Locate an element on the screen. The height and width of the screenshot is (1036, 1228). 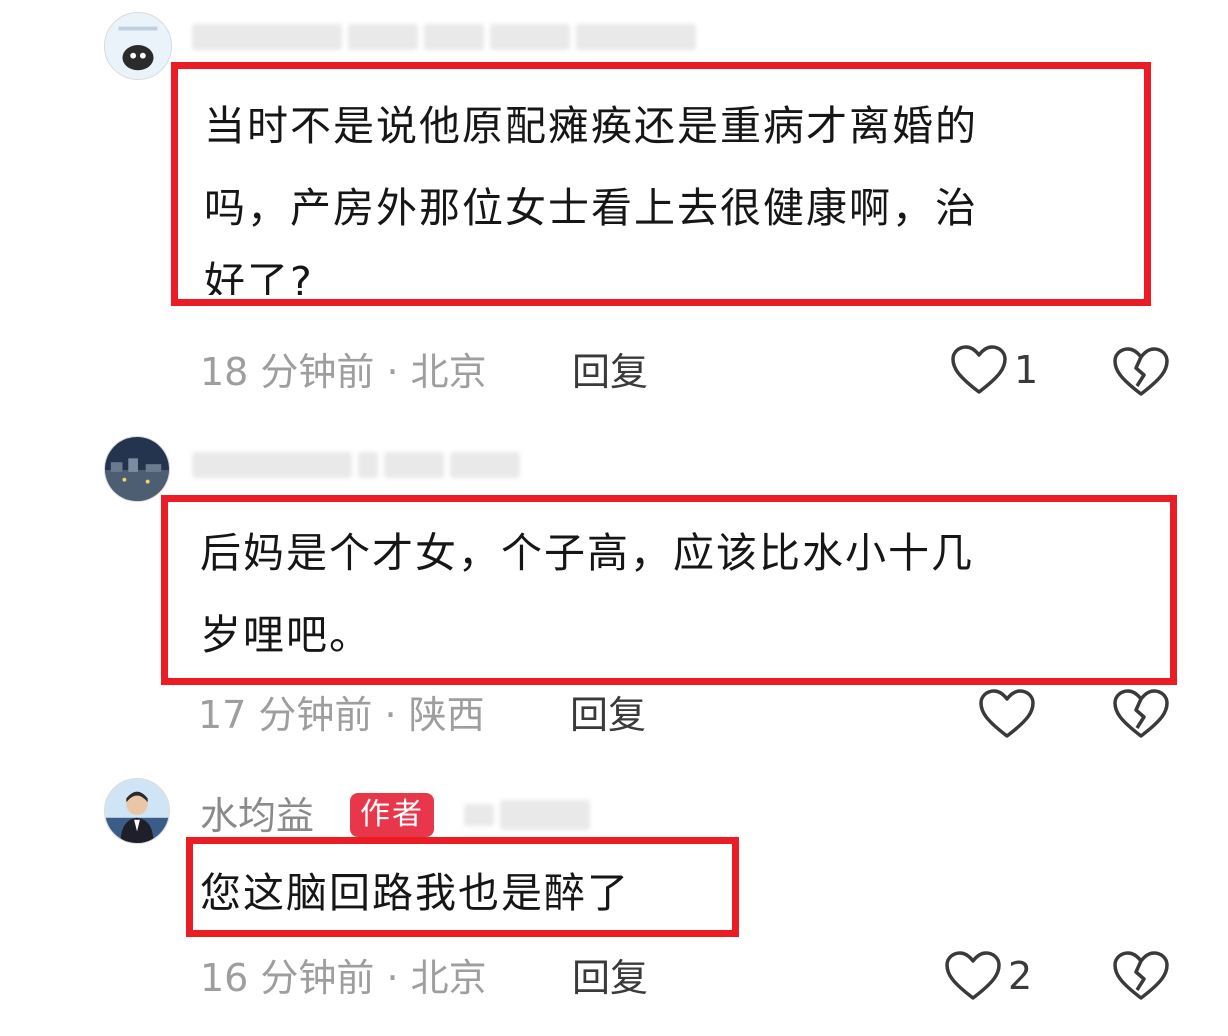
avatar-landscape-icon is located at coordinates (137, 469).